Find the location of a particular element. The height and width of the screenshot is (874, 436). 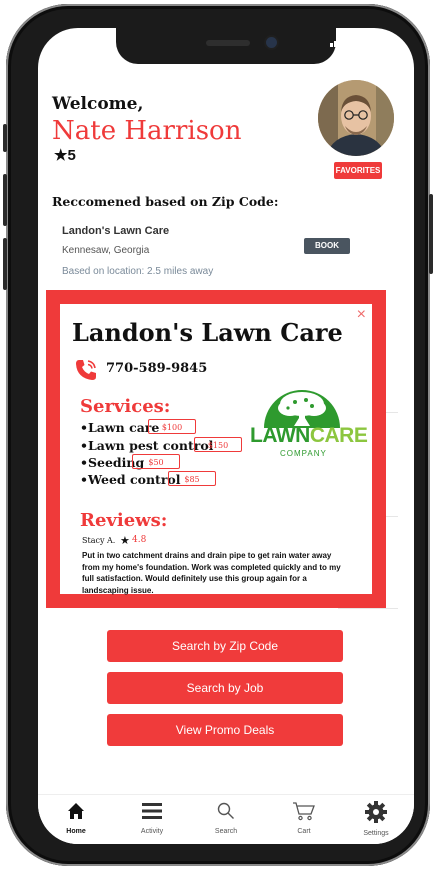

user-name: Nate Harrison is located at coordinates (147, 131).